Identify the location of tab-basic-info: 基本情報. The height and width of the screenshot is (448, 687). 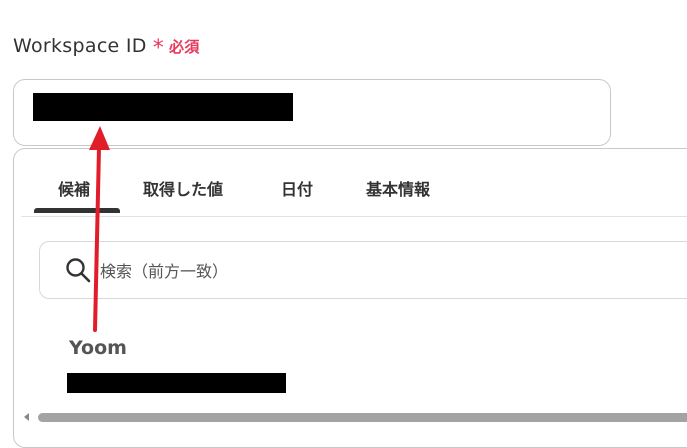
(398, 188).